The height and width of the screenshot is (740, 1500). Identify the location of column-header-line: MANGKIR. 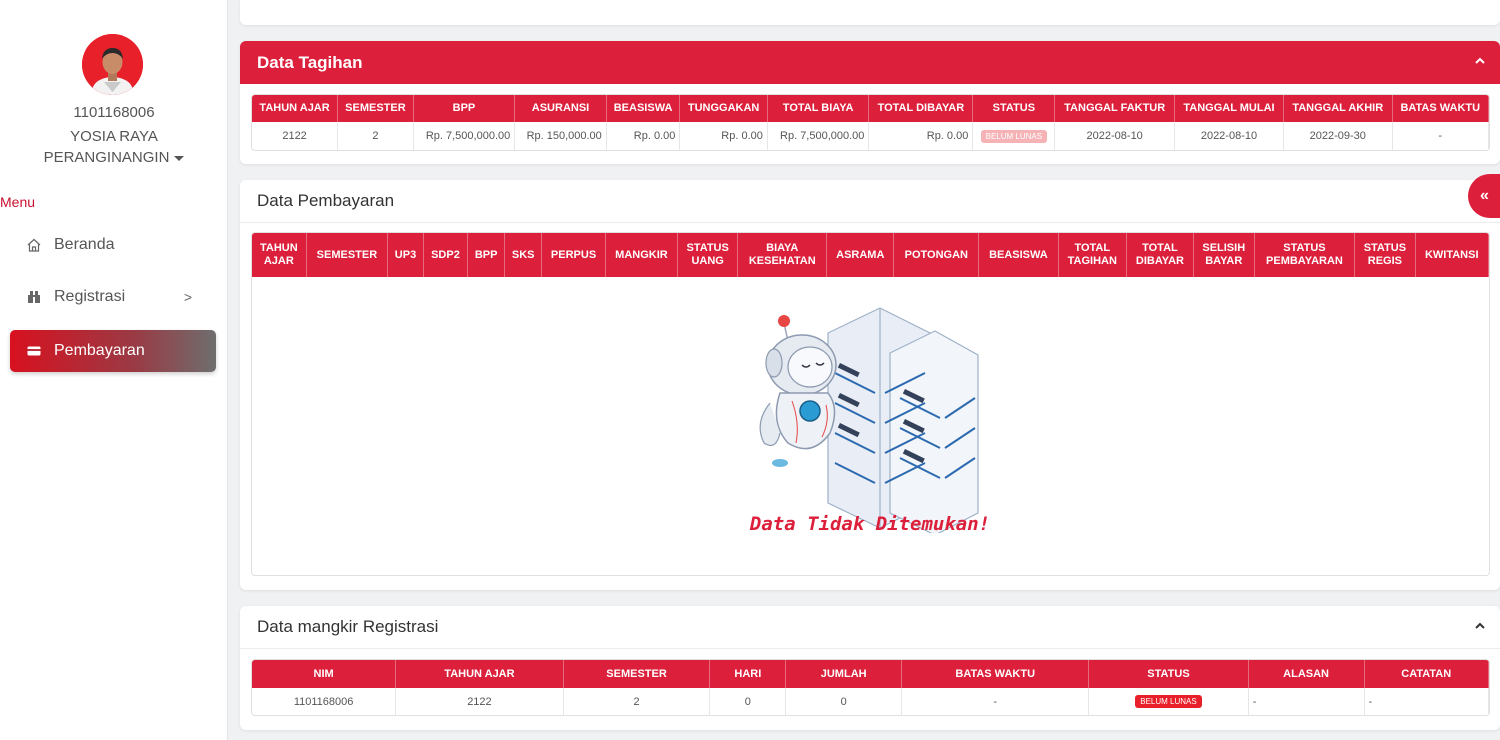
(641, 254).